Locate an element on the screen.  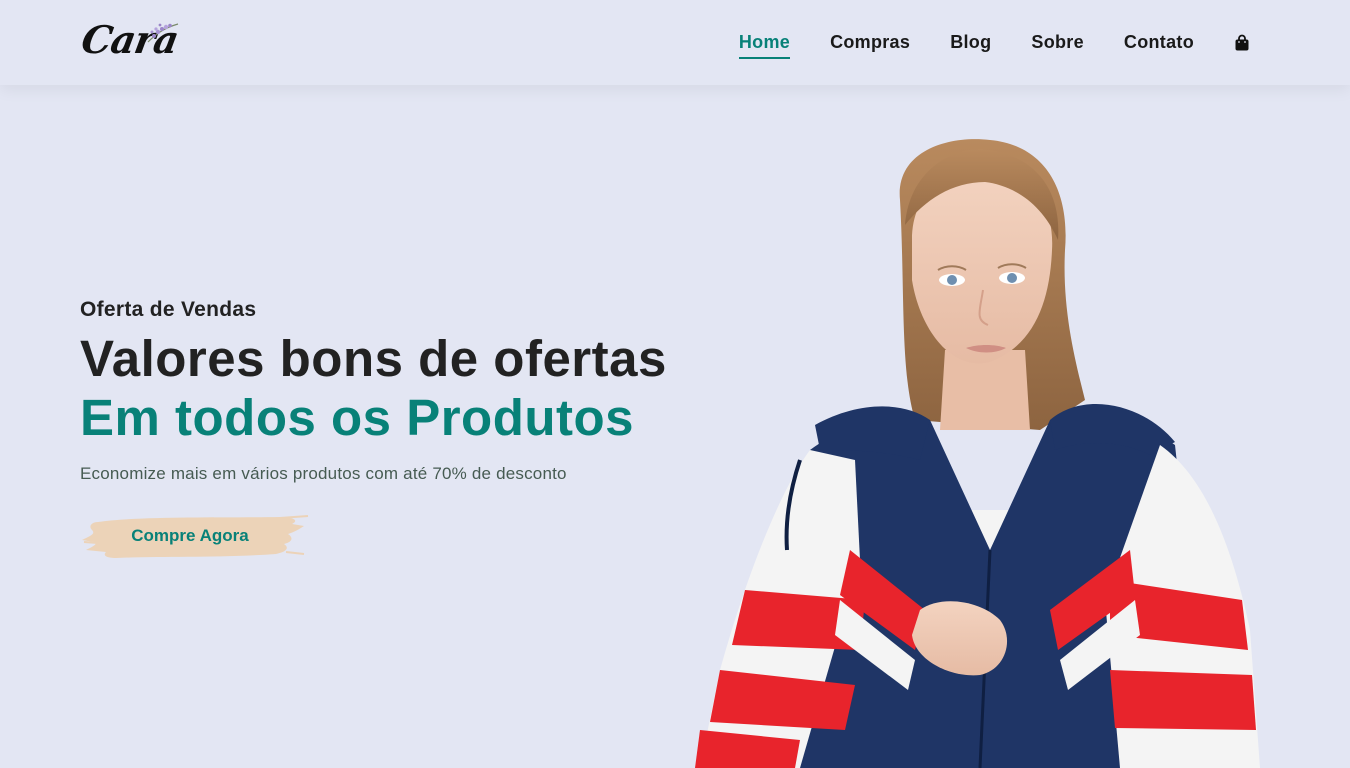
site-header: Cara Home Compras Blog Sobre Contato is located at coordinates (675, 42).